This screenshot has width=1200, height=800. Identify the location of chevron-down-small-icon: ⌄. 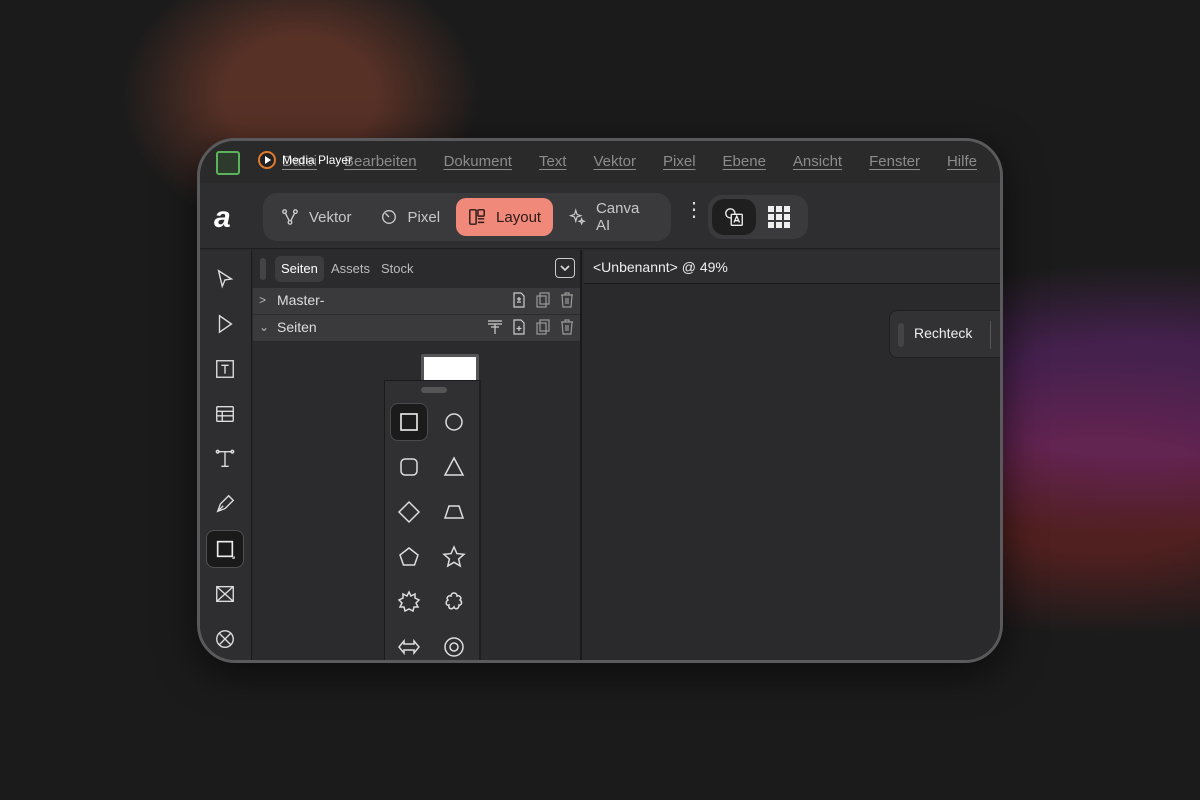
(264, 327).